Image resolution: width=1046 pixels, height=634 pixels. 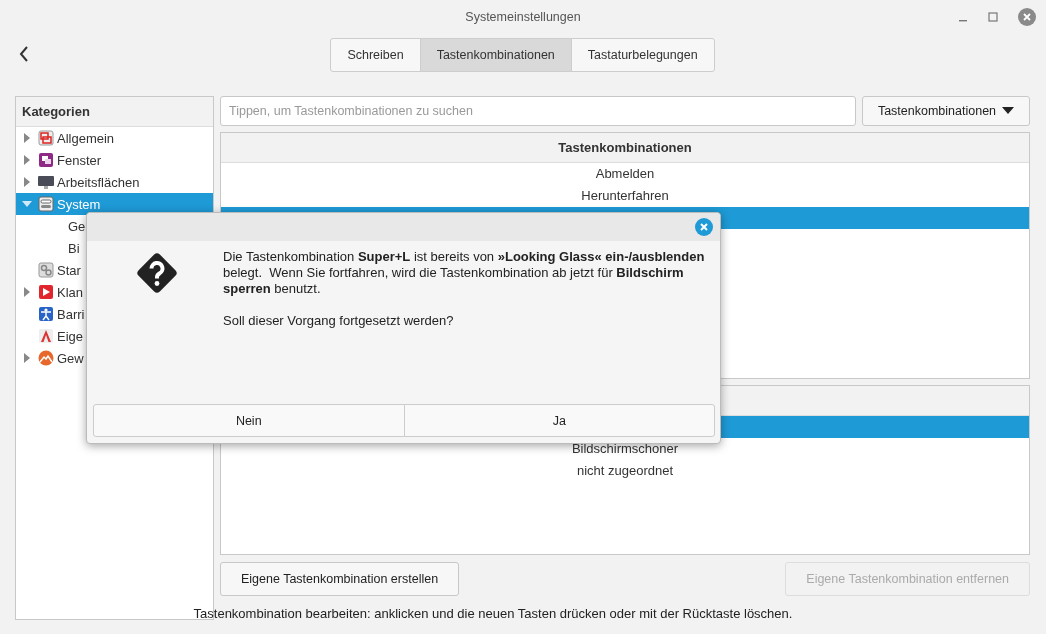 I want to click on tab: Tastenkombinationen, so click(x=495, y=55).